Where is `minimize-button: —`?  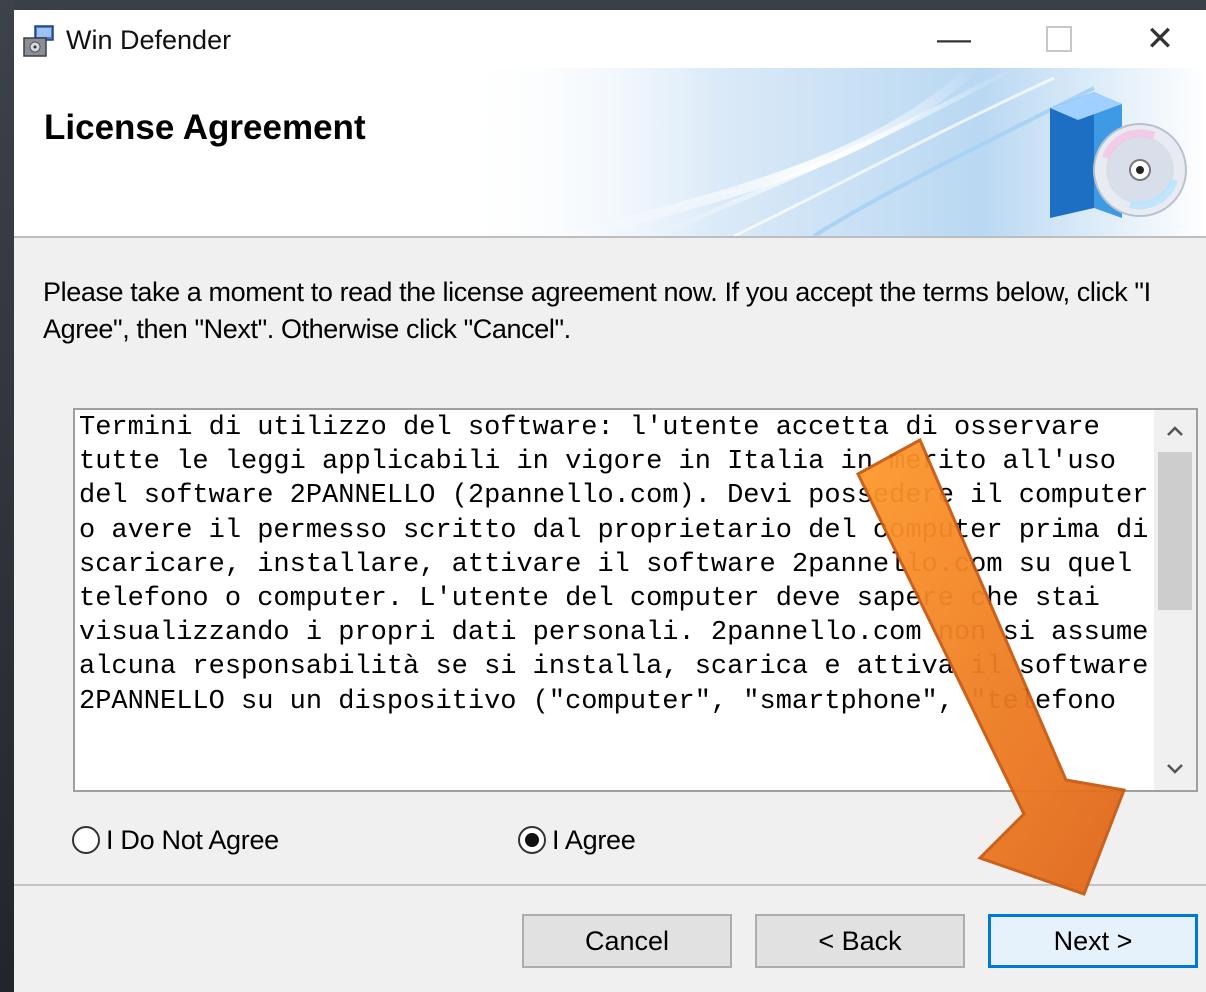 minimize-button: — is located at coordinates (954, 39).